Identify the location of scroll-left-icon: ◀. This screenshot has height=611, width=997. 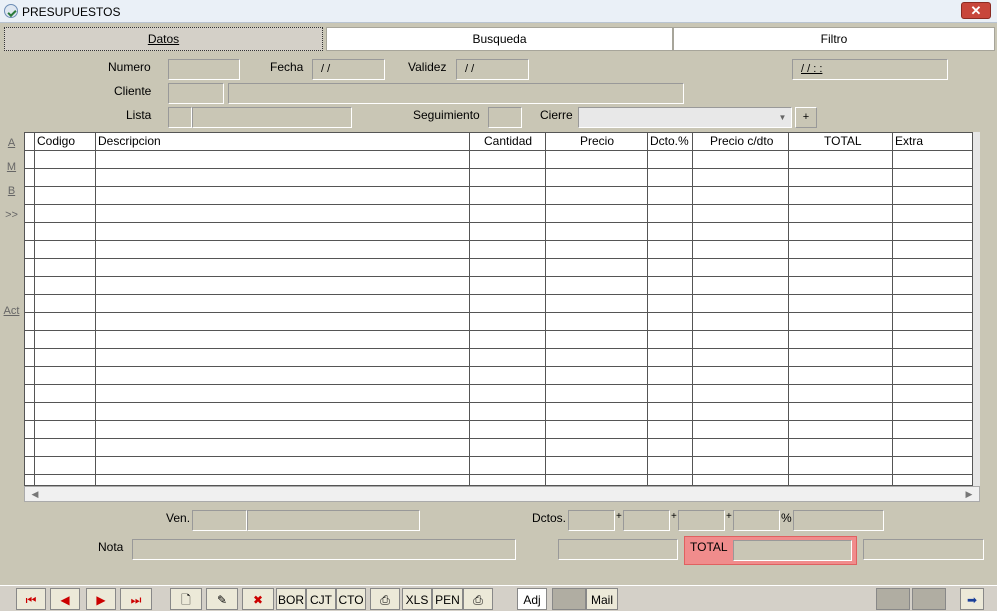
(35, 494).